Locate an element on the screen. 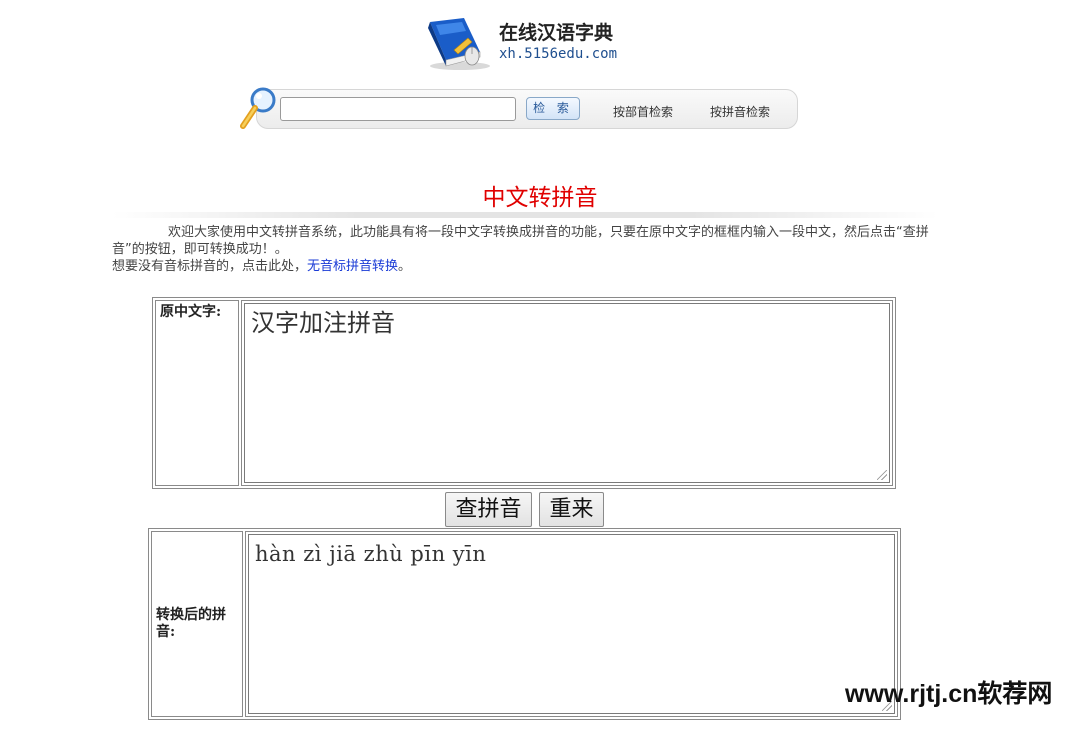 The width and height of the screenshot is (1080, 735). result-textarea: hàn zì jiā zhù pīn yīn is located at coordinates (571, 624).